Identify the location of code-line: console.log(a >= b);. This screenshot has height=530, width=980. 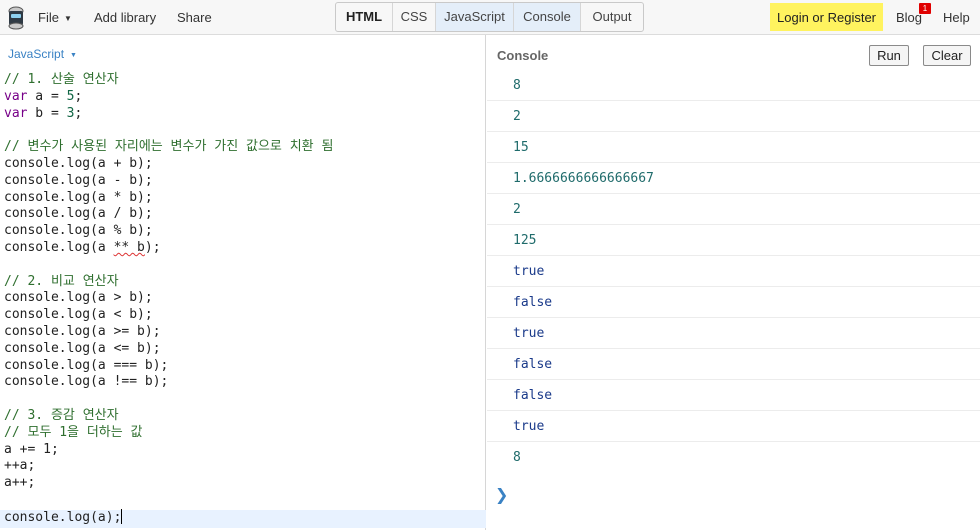
(82, 331).